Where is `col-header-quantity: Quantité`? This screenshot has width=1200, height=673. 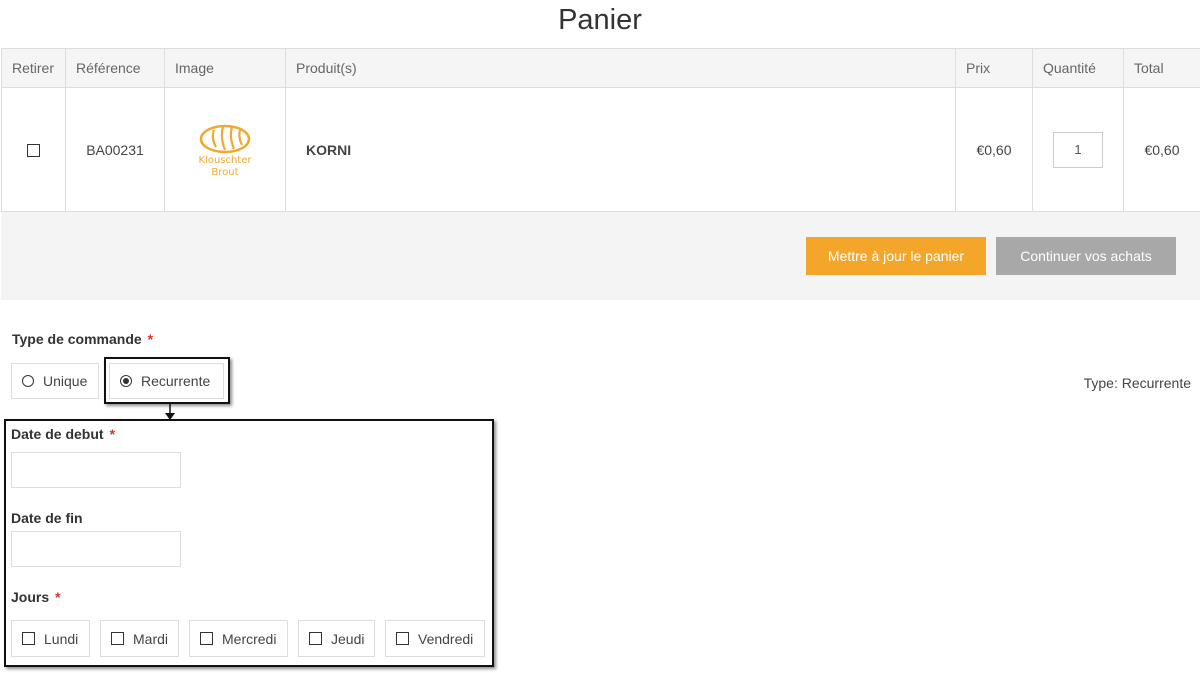
col-header-quantity: Quantité is located at coordinates (1078, 68).